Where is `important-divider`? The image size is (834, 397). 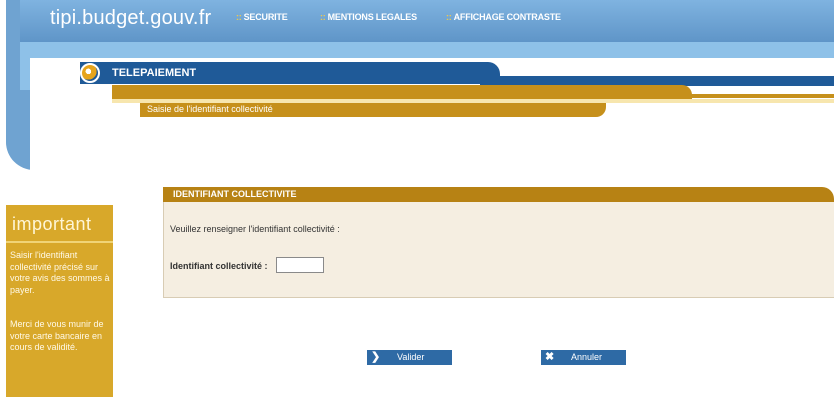 important-divider is located at coordinates (59, 242).